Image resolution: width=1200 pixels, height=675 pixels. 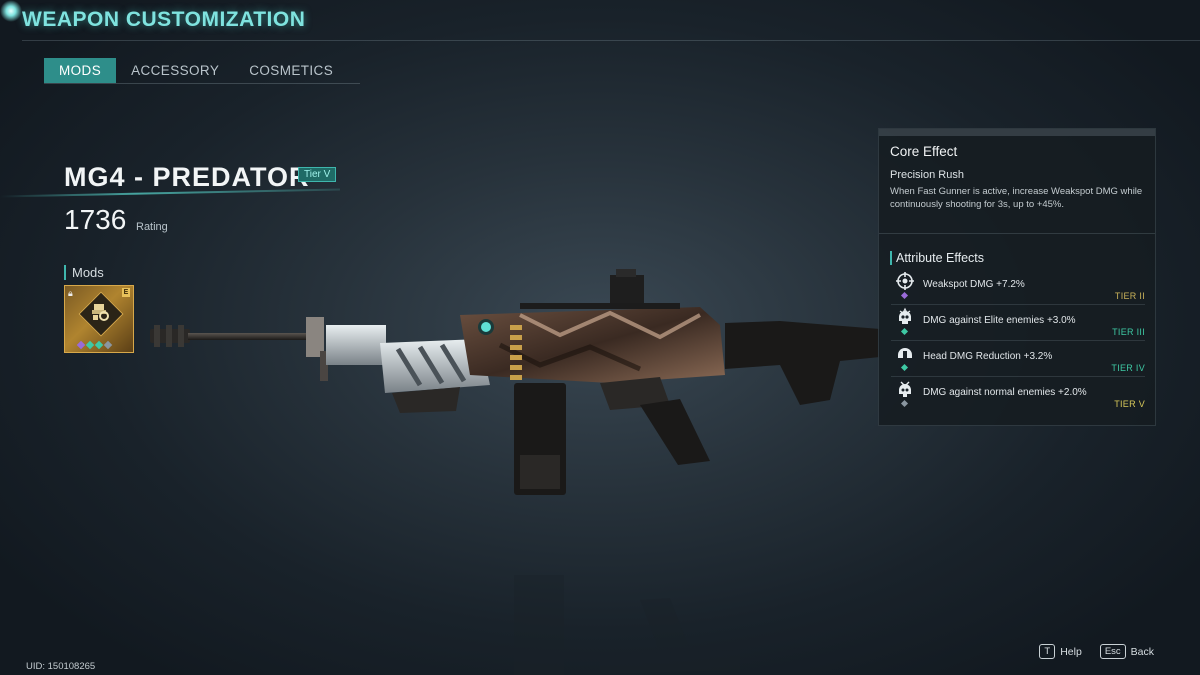 I want to click on help-button: T Help, so click(x=1060, y=651).